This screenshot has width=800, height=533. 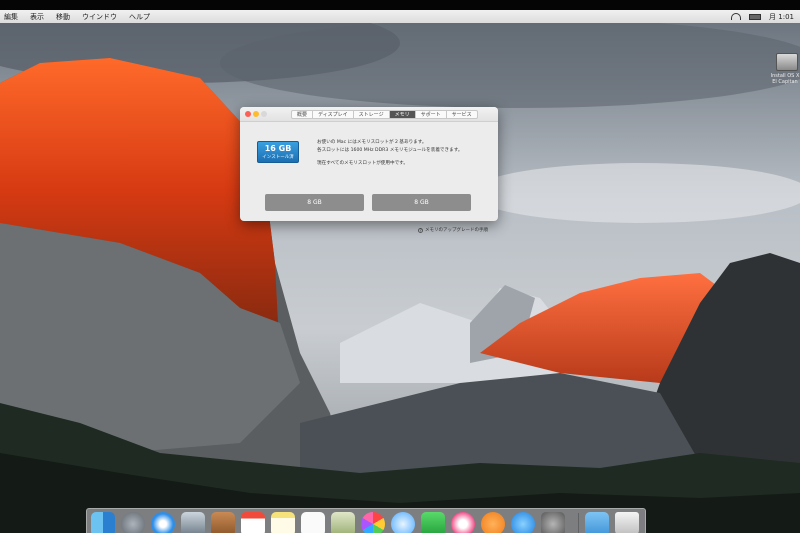 What do you see at coordinates (433, 522) in the screenshot?
I see `facetime-icon` at bounding box center [433, 522].